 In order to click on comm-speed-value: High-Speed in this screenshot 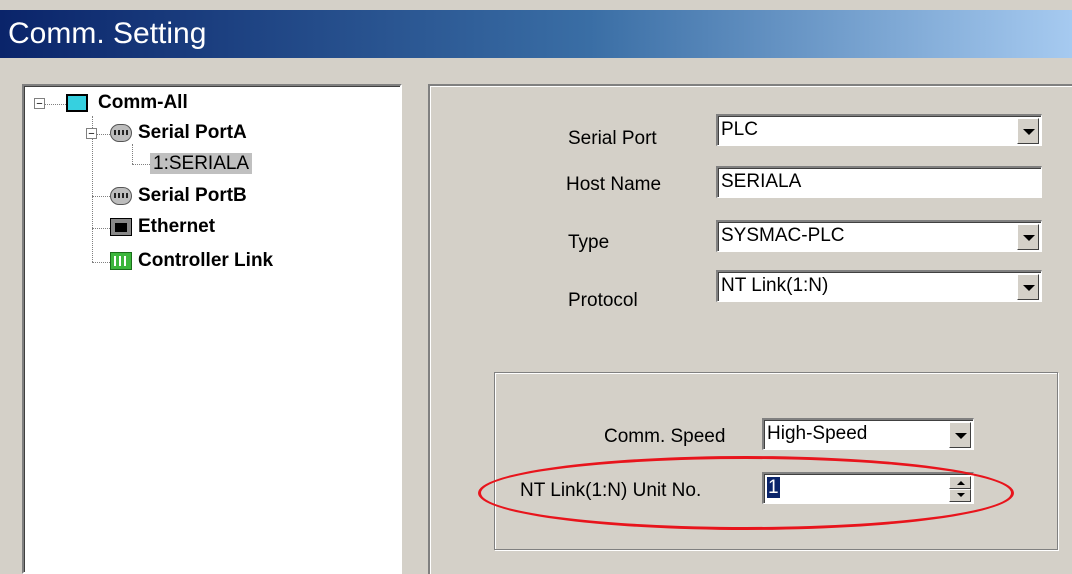, I will do `click(817, 433)`.